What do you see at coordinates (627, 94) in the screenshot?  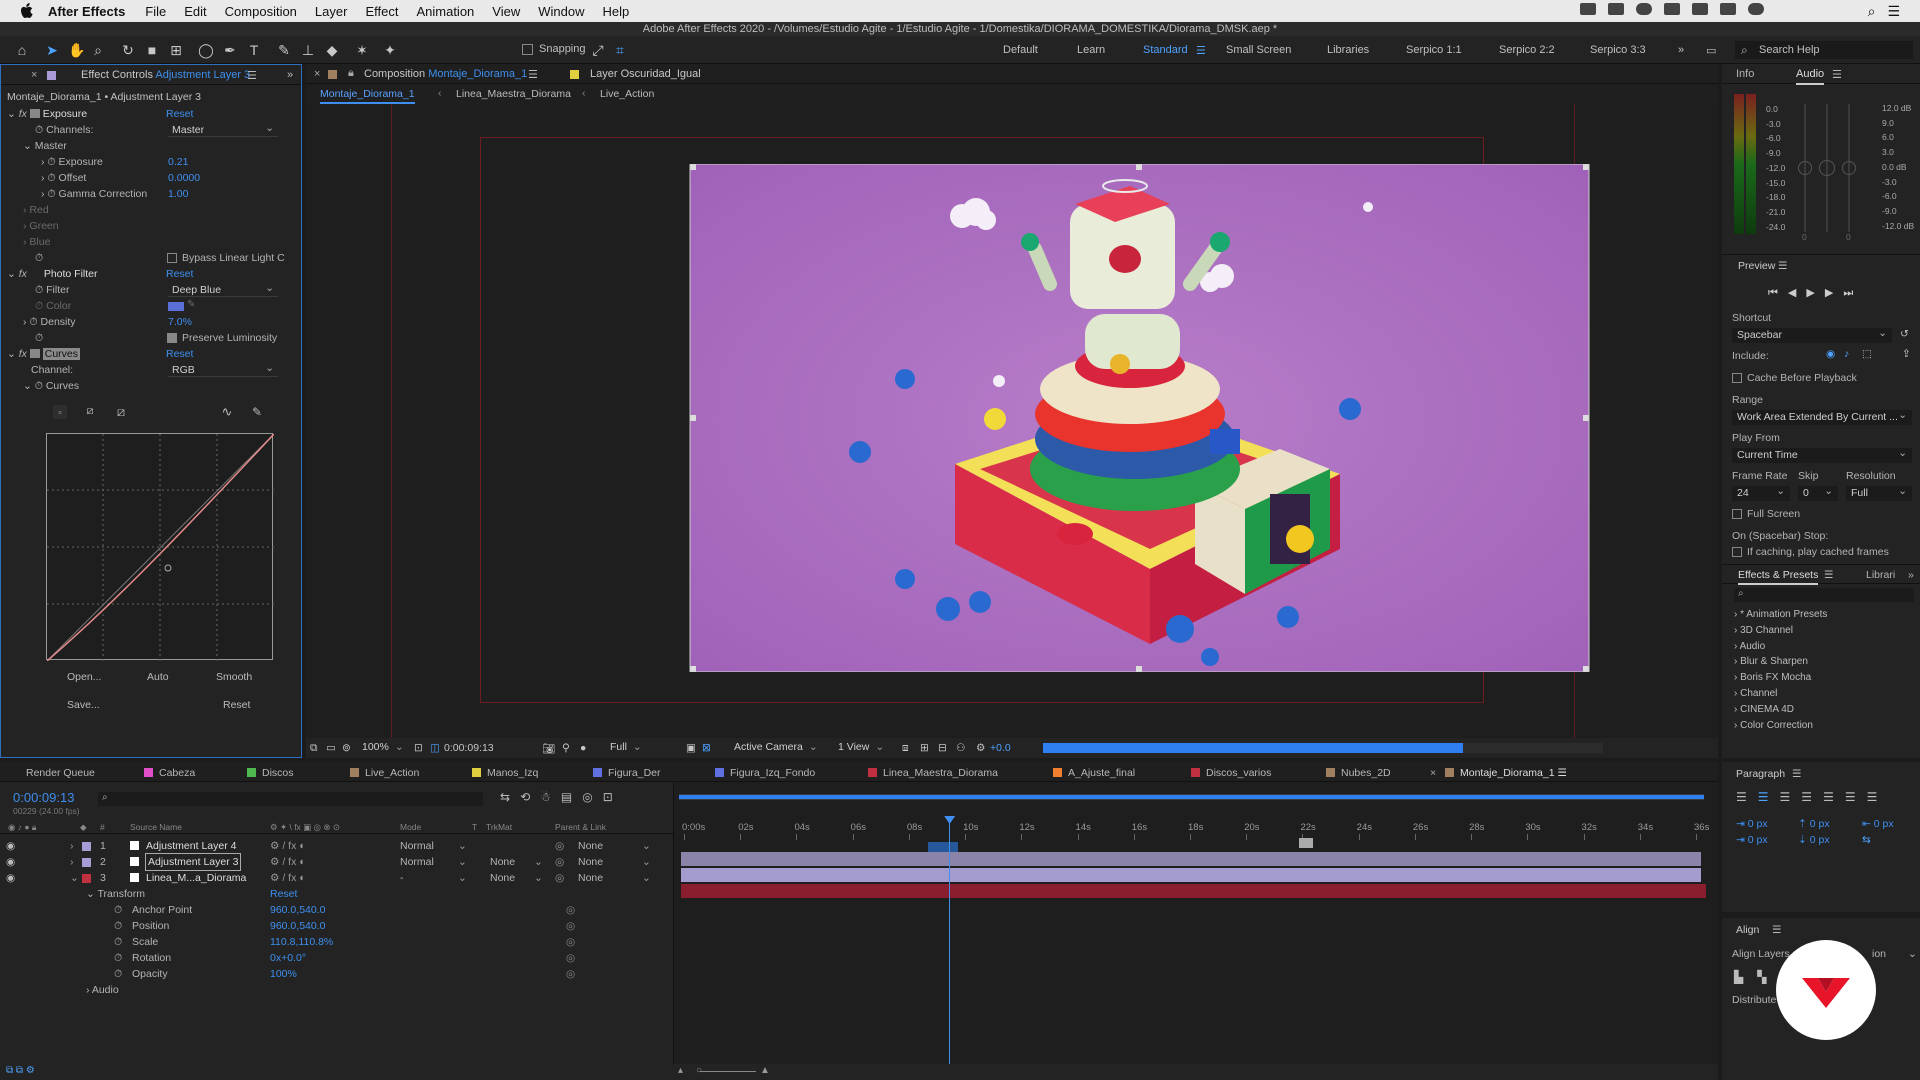 I see `breadcrumb-2: Live_Action` at bounding box center [627, 94].